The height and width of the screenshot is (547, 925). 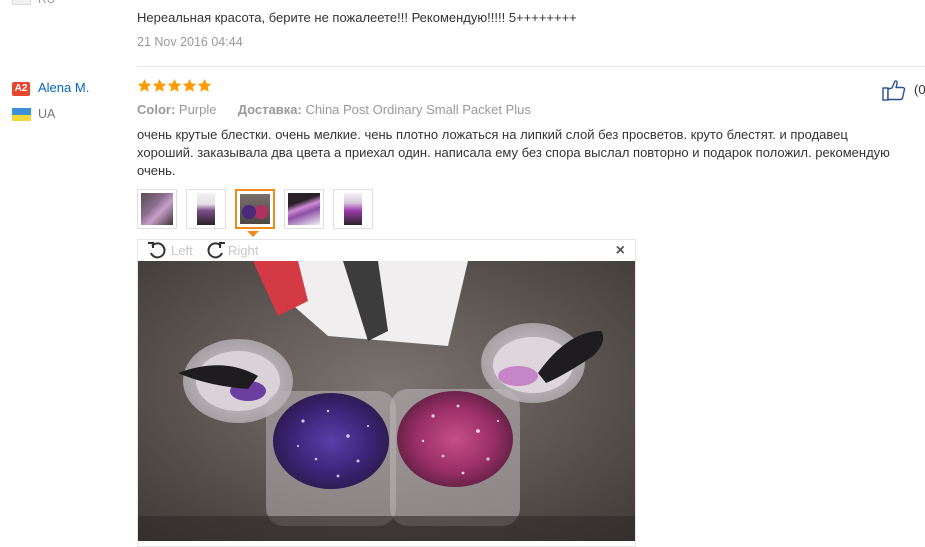 What do you see at coordinates (919, 89) in the screenshot?
I see `helpful-count: (0` at bounding box center [919, 89].